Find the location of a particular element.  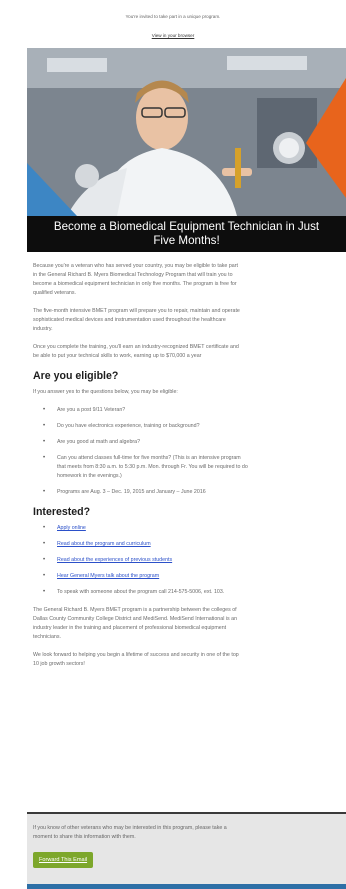

interested-heading: Interested? is located at coordinates (62, 512).